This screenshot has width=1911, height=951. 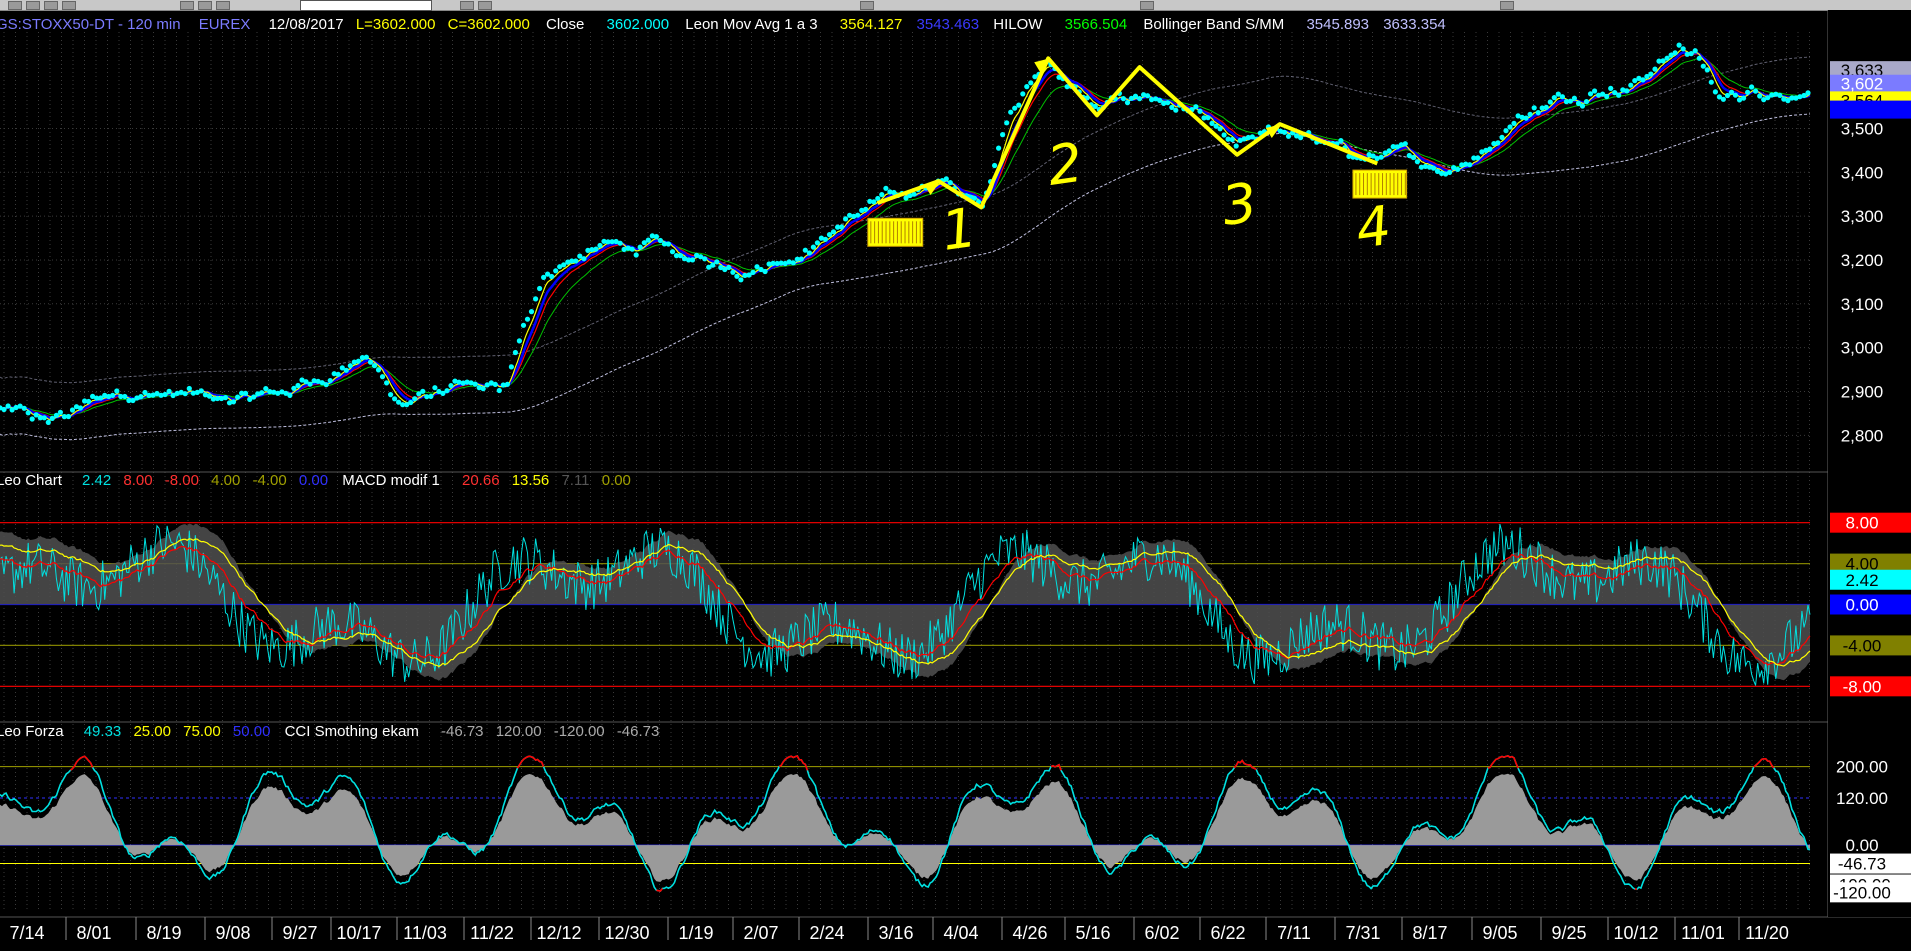 I want to click on cci-extra-4: -46.73, so click(x=638, y=731).